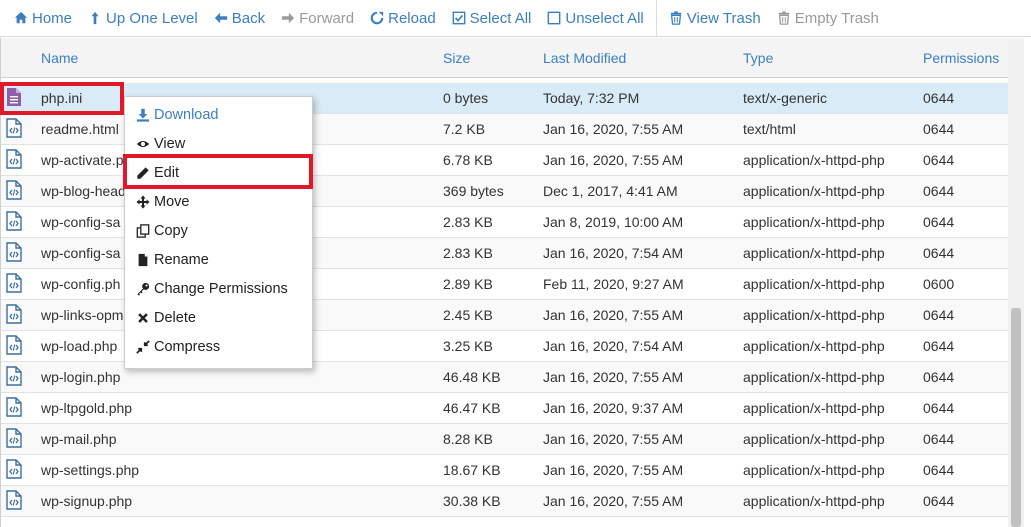 Image resolution: width=1031 pixels, height=527 pixels. What do you see at coordinates (181, 259) in the screenshot?
I see `menu-item-label: Rename` at bounding box center [181, 259].